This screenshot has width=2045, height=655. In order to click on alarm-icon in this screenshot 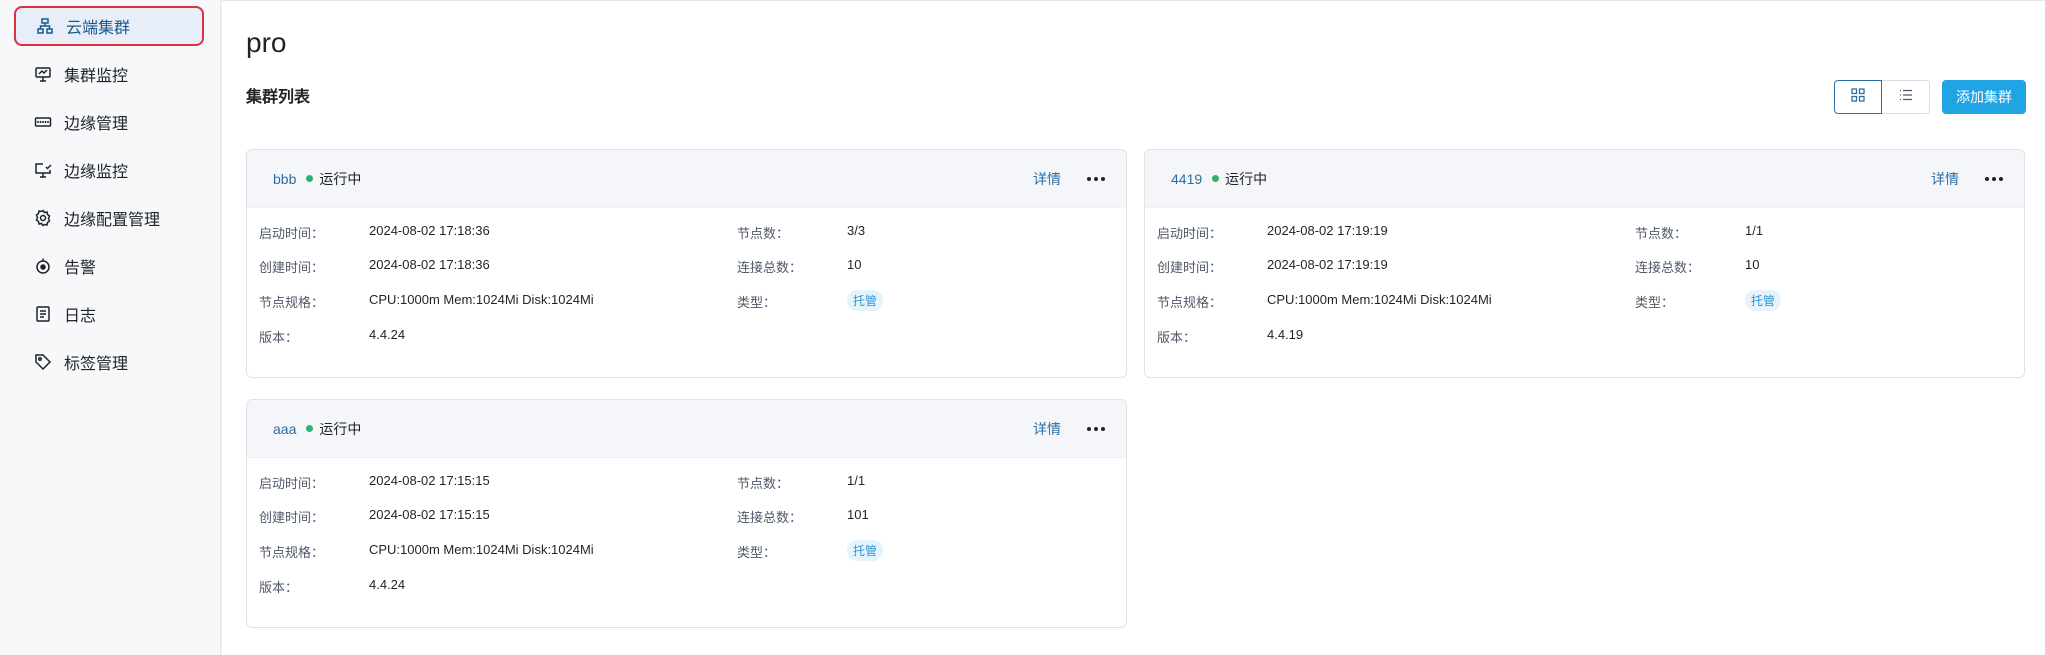, I will do `click(43, 266)`.